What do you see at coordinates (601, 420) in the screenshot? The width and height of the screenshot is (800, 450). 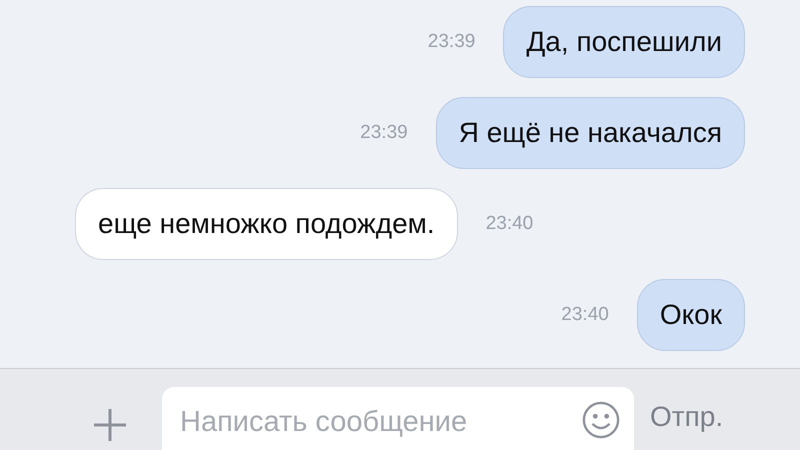 I see `smiley-icon` at bounding box center [601, 420].